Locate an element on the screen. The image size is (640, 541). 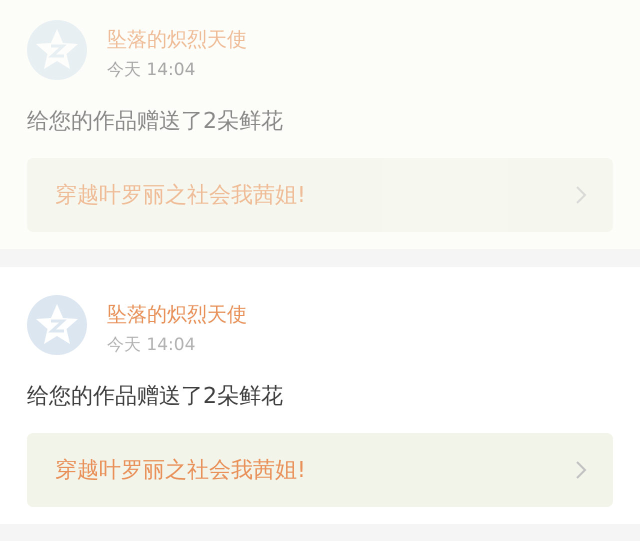
avatar-icon is located at coordinates (57, 325).